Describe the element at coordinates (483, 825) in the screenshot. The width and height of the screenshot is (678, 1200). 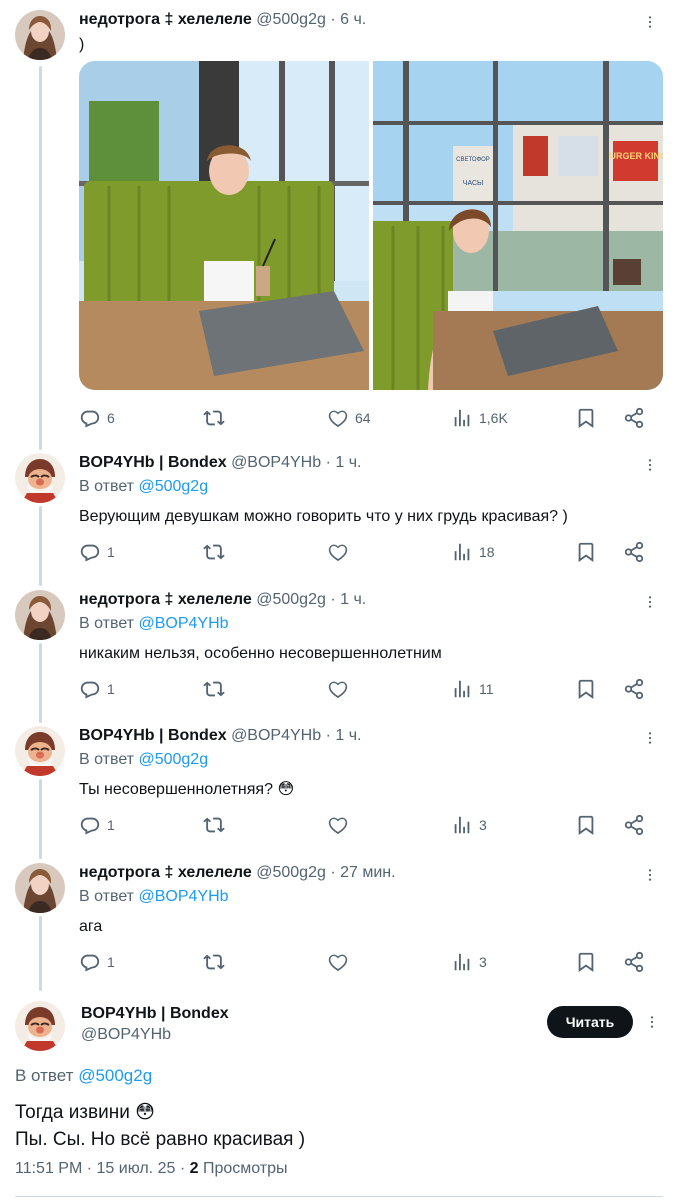
I see `views-count: 3` at that location.